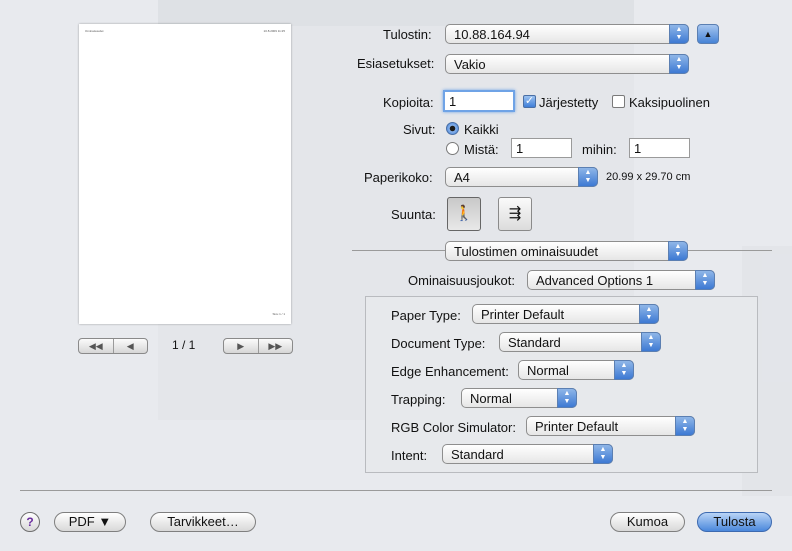 The image size is (792, 551). What do you see at coordinates (398, 177) in the screenshot?
I see `paper-size-label: Paperikoko:` at bounding box center [398, 177].